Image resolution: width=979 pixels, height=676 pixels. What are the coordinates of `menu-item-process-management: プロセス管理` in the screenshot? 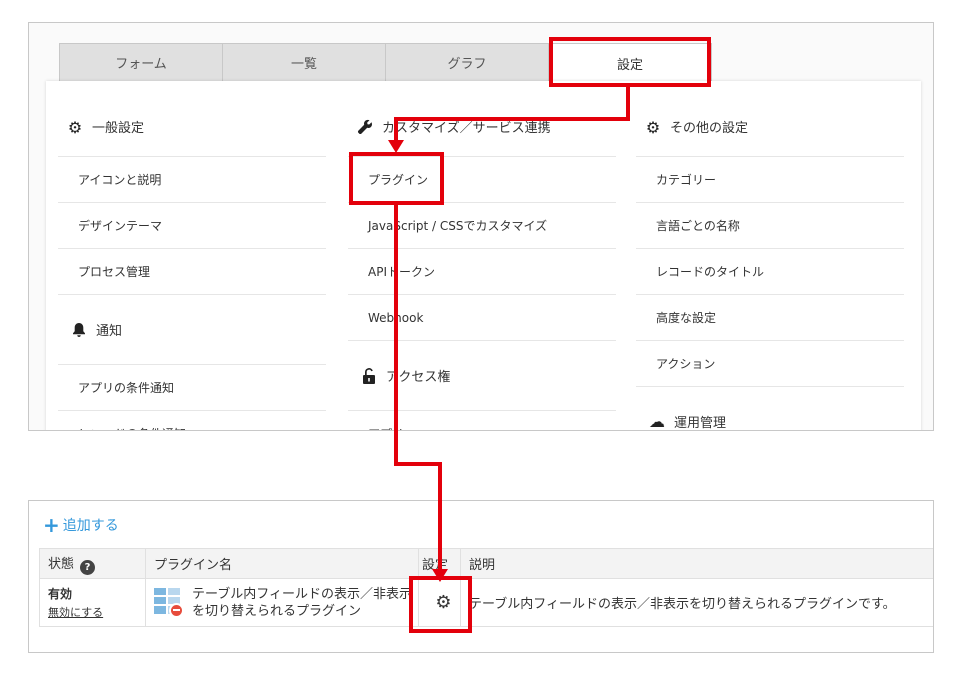 It's located at (192, 272).